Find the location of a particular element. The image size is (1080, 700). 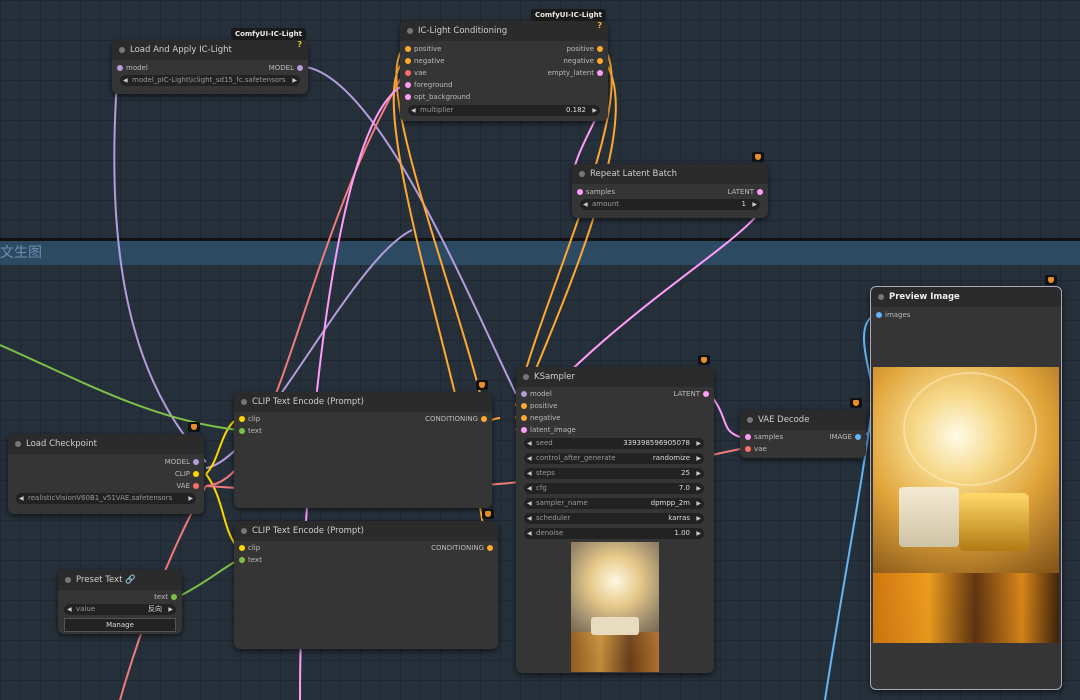

checkpoint-select: realisticVisionV60B1_v51VAE.safetensors is located at coordinates (106, 498).